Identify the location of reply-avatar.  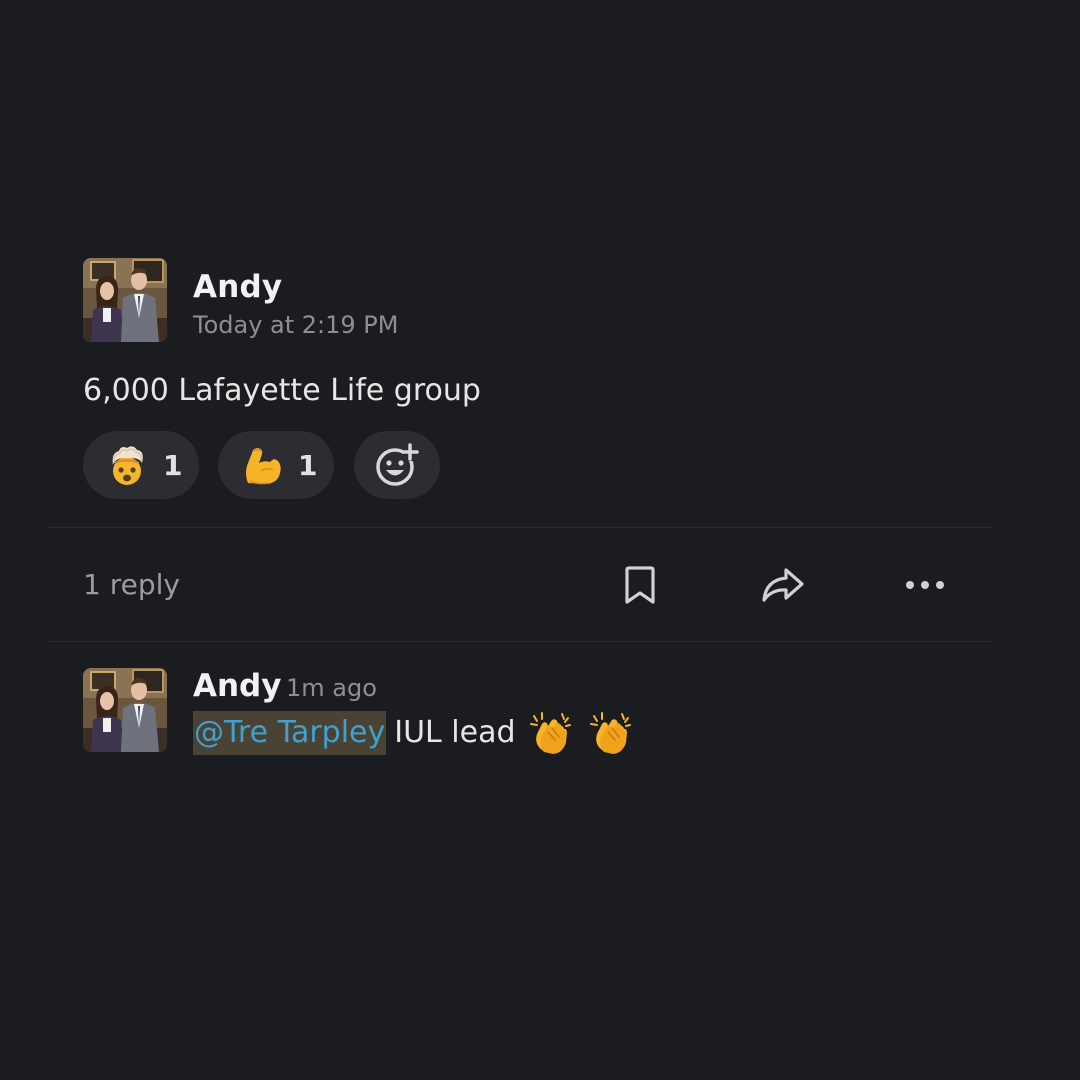
(125, 710).